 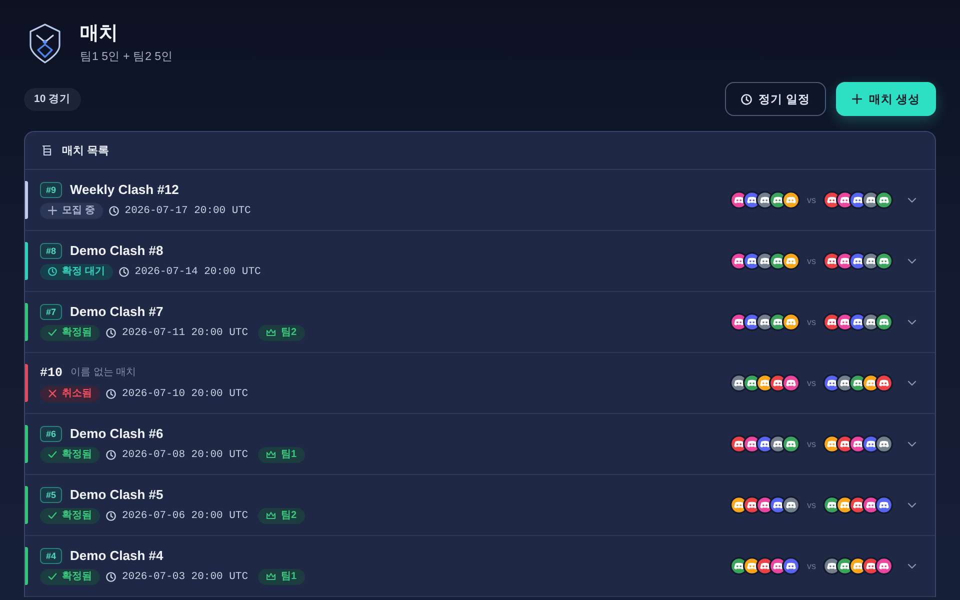 I want to click on match-title: Demo Clash #8, so click(x=117, y=250).